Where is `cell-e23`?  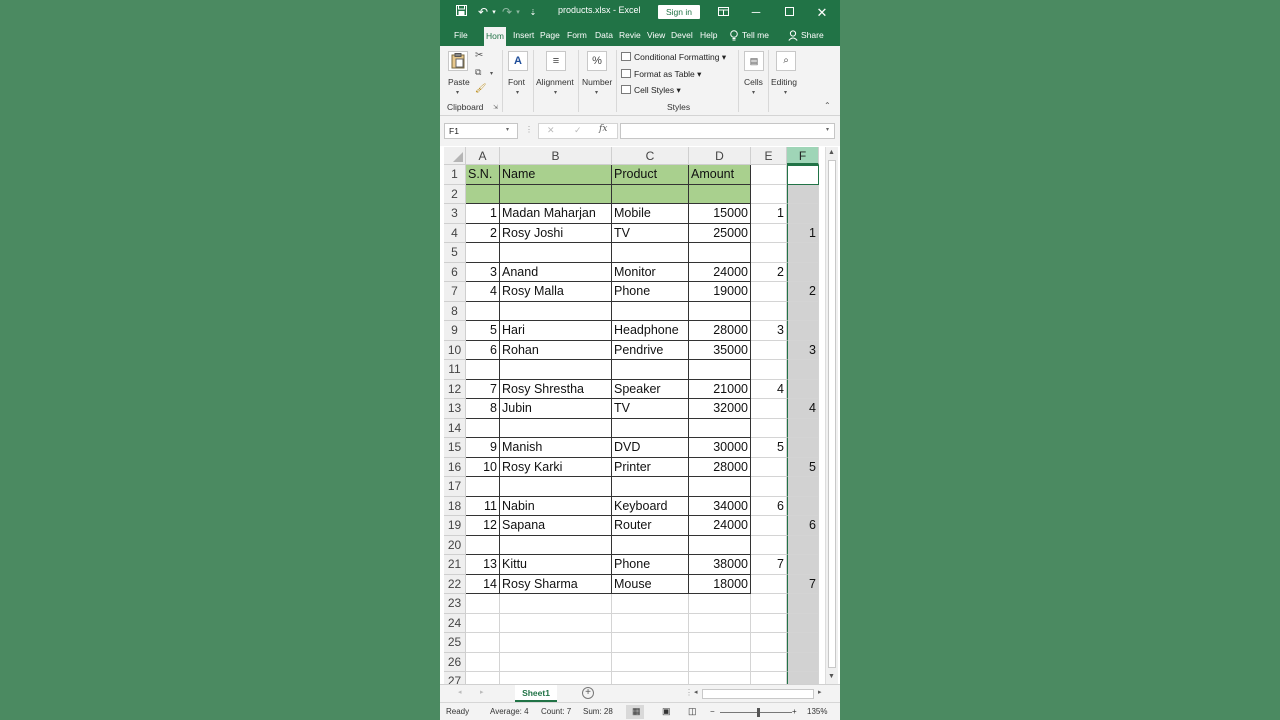
cell-e23 is located at coordinates (769, 604).